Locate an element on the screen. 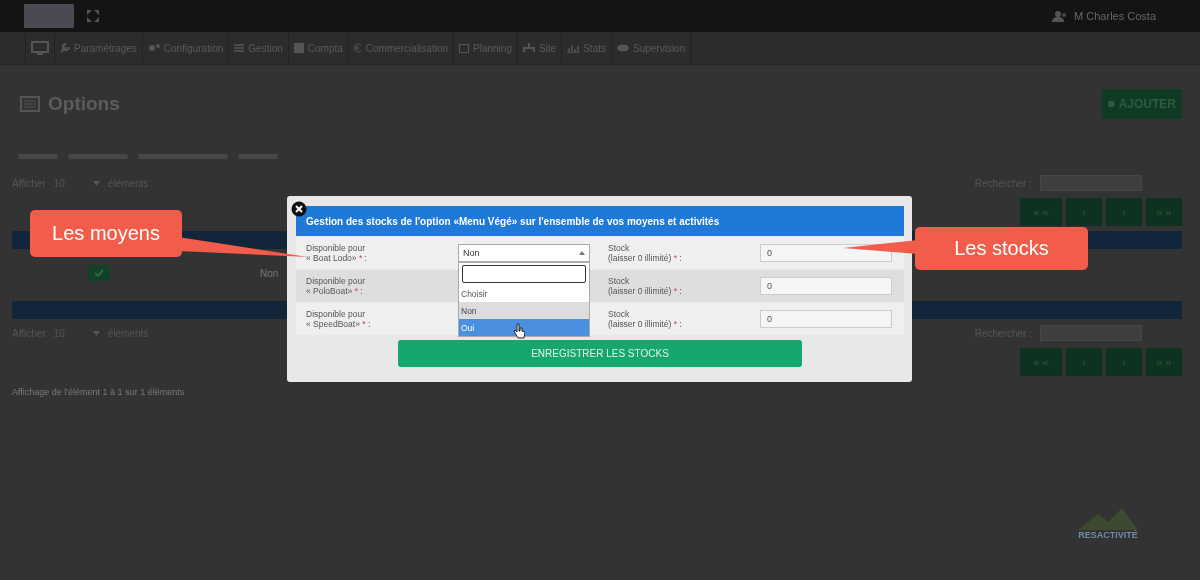  save-button: ENREGISTRER LES STOCKS is located at coordinates (600, 353).